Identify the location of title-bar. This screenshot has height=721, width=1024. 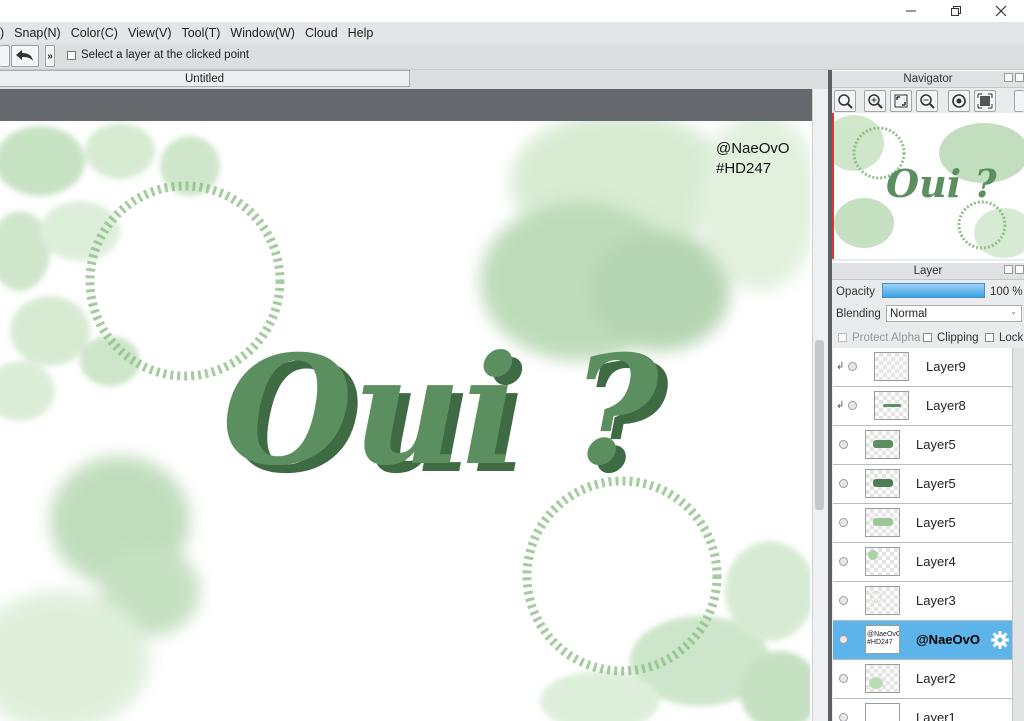
(512, 11).